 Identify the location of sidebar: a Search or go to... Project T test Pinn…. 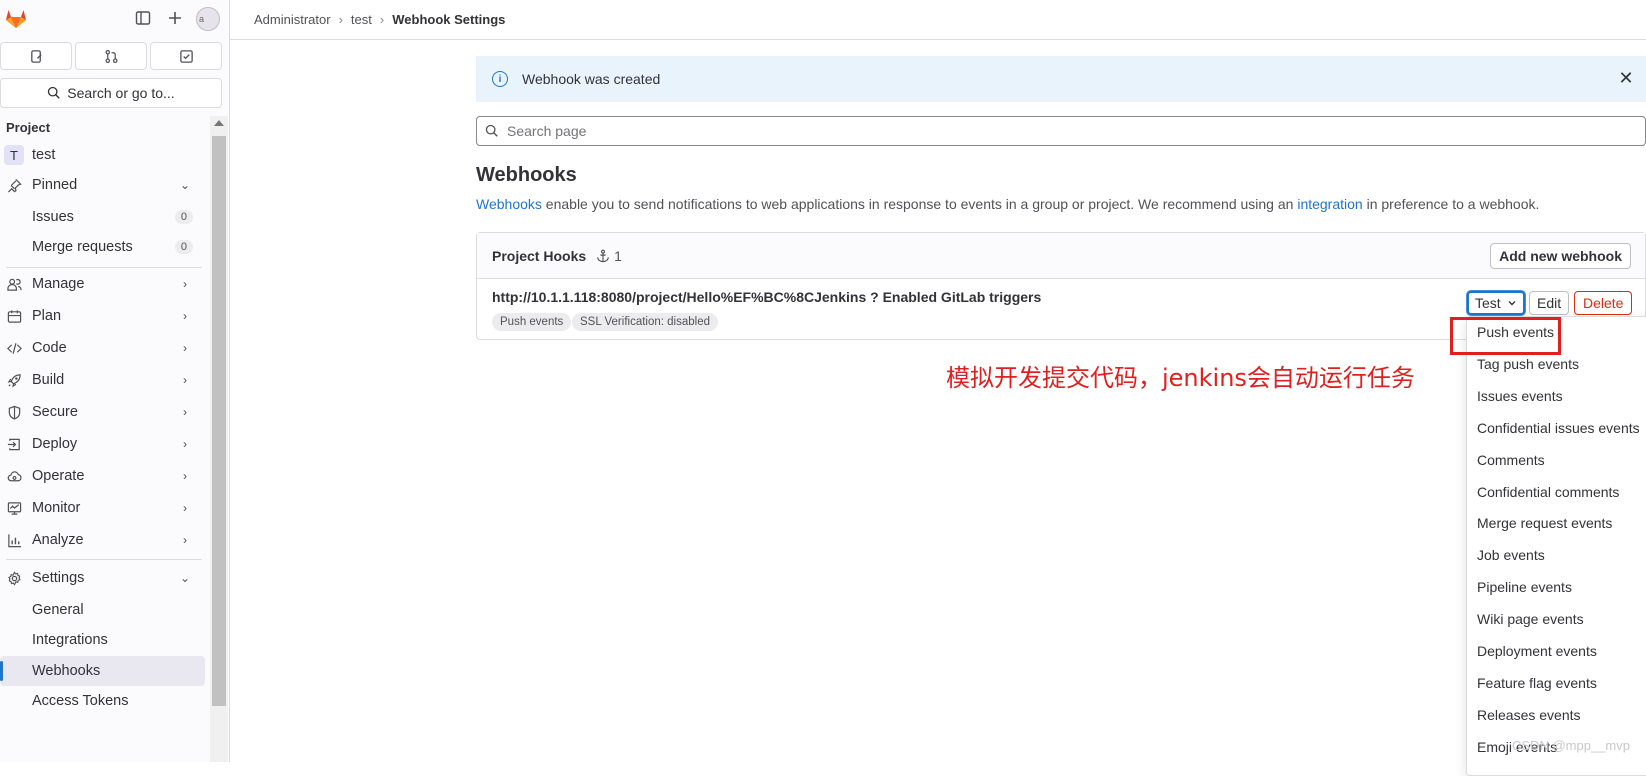
(115, 381).